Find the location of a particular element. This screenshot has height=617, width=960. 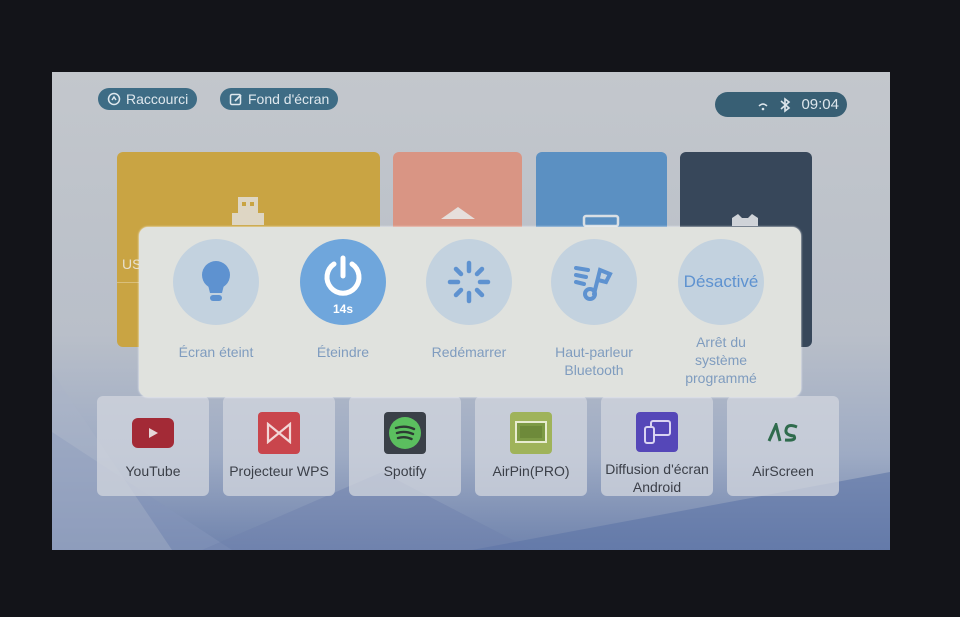

wps-projector-icon is located at coordinates (279, 433).